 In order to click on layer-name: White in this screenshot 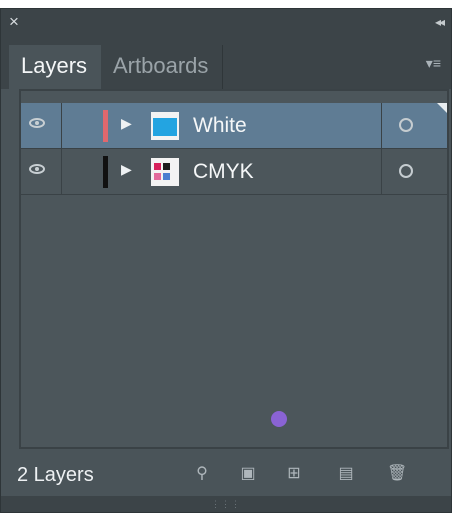, I will do `click(220, 126)`.